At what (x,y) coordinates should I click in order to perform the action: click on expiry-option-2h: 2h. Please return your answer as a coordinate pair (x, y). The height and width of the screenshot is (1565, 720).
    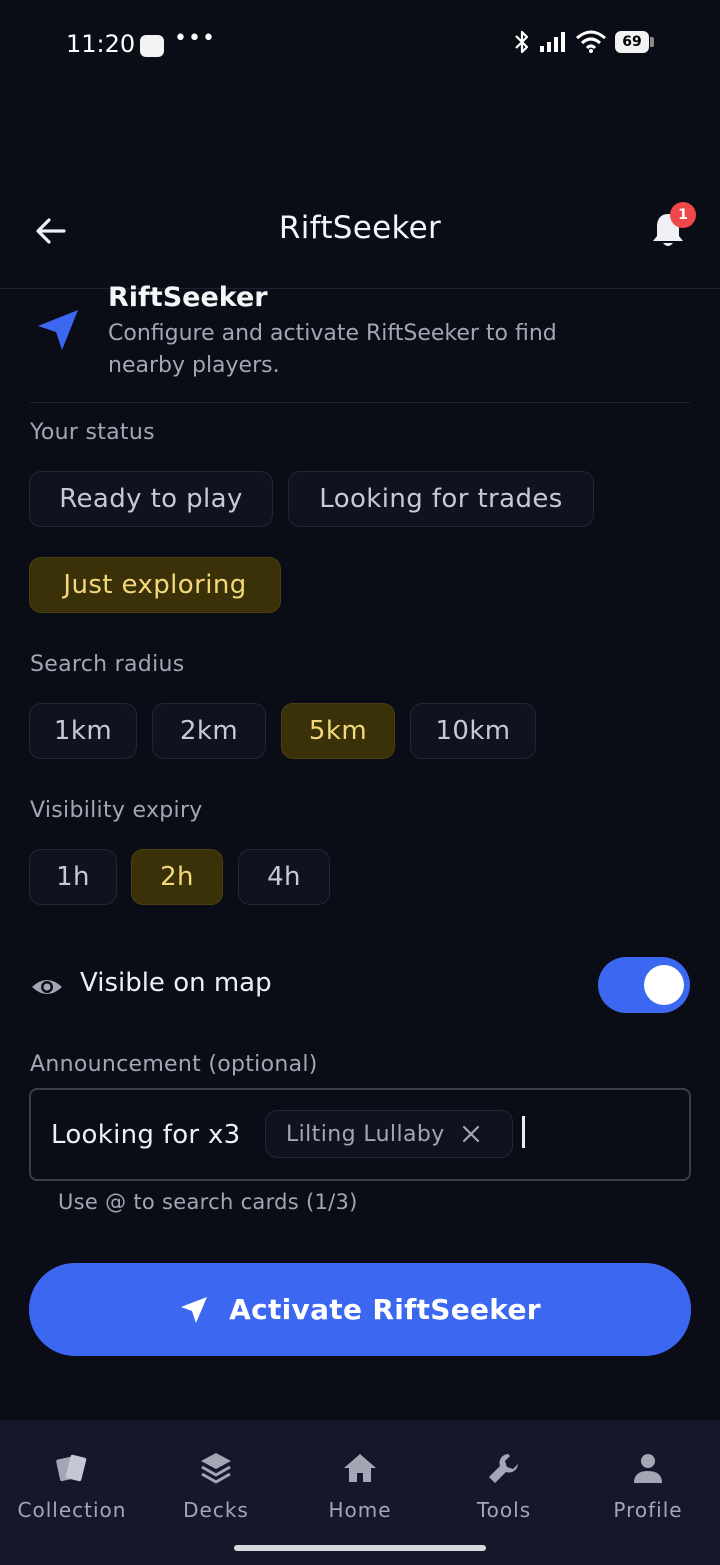
    Looking at the image, I should click on (177, 877).